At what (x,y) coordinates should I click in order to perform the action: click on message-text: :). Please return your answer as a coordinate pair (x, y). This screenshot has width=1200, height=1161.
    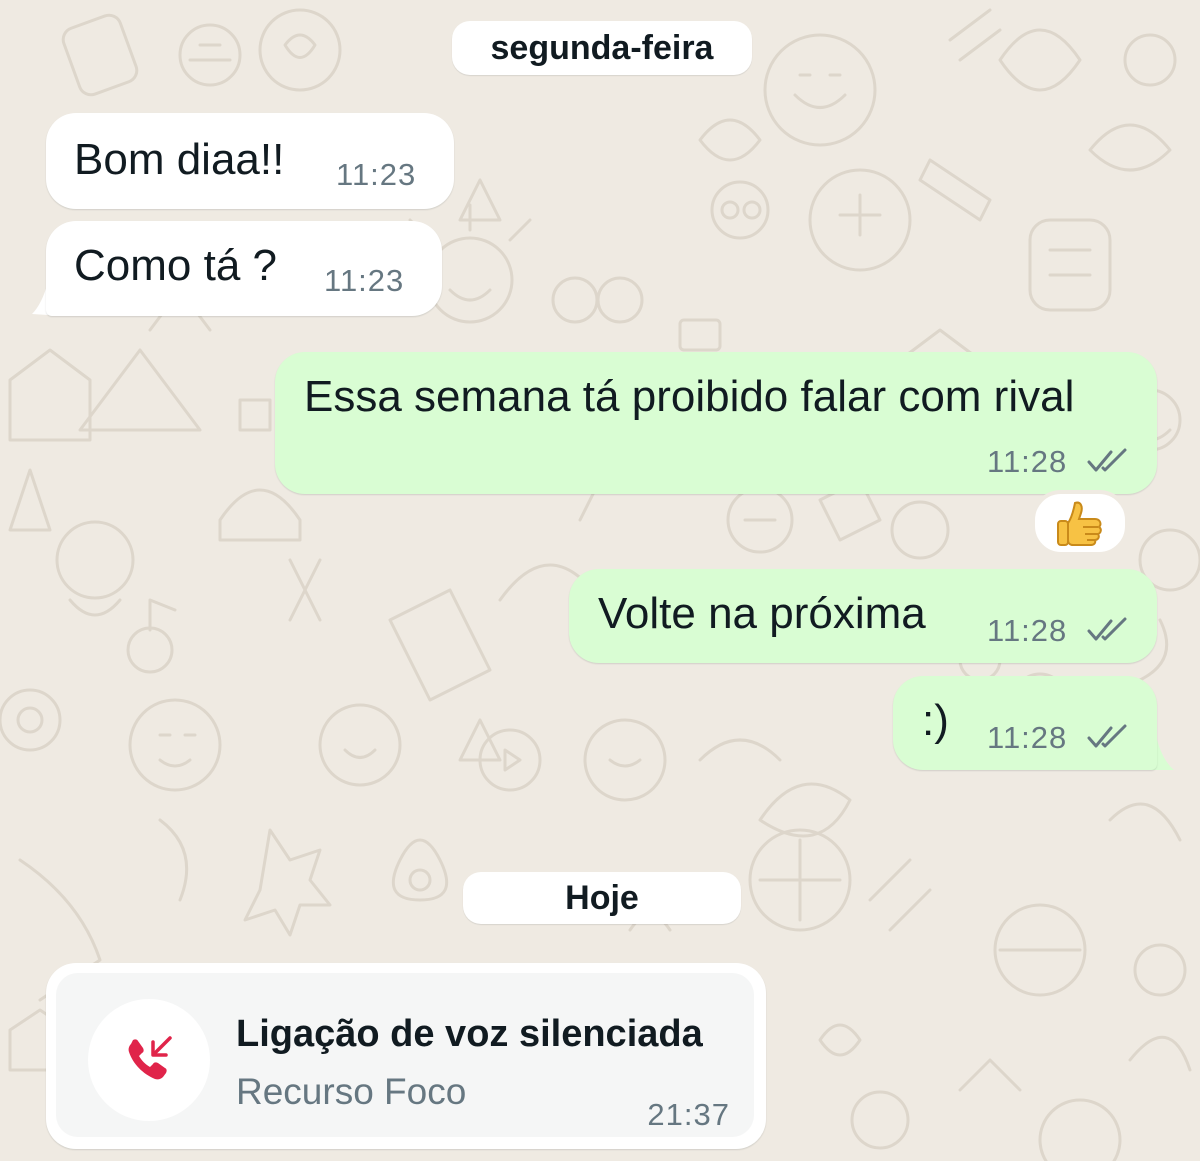
    Looking at the image, I should click on (935, 720).